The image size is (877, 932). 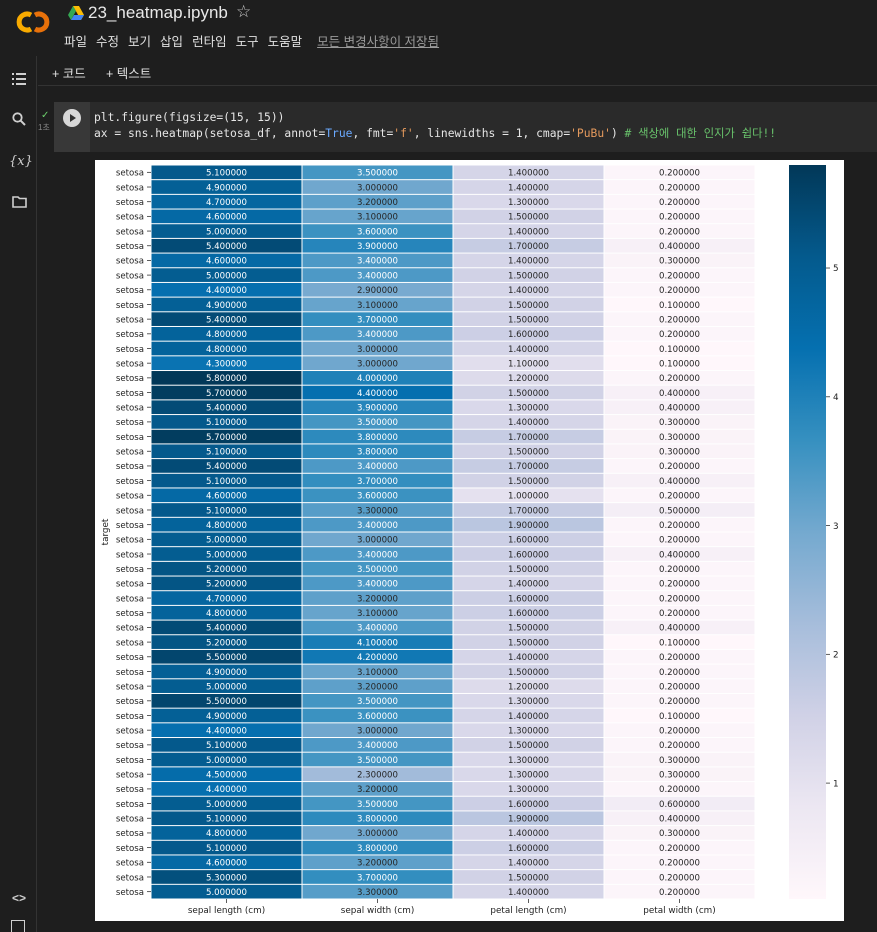 What do you see at coordinates (285, 40) in the screenshot?
I see `menu-help: 도움말` at bounding box center [285, 40].